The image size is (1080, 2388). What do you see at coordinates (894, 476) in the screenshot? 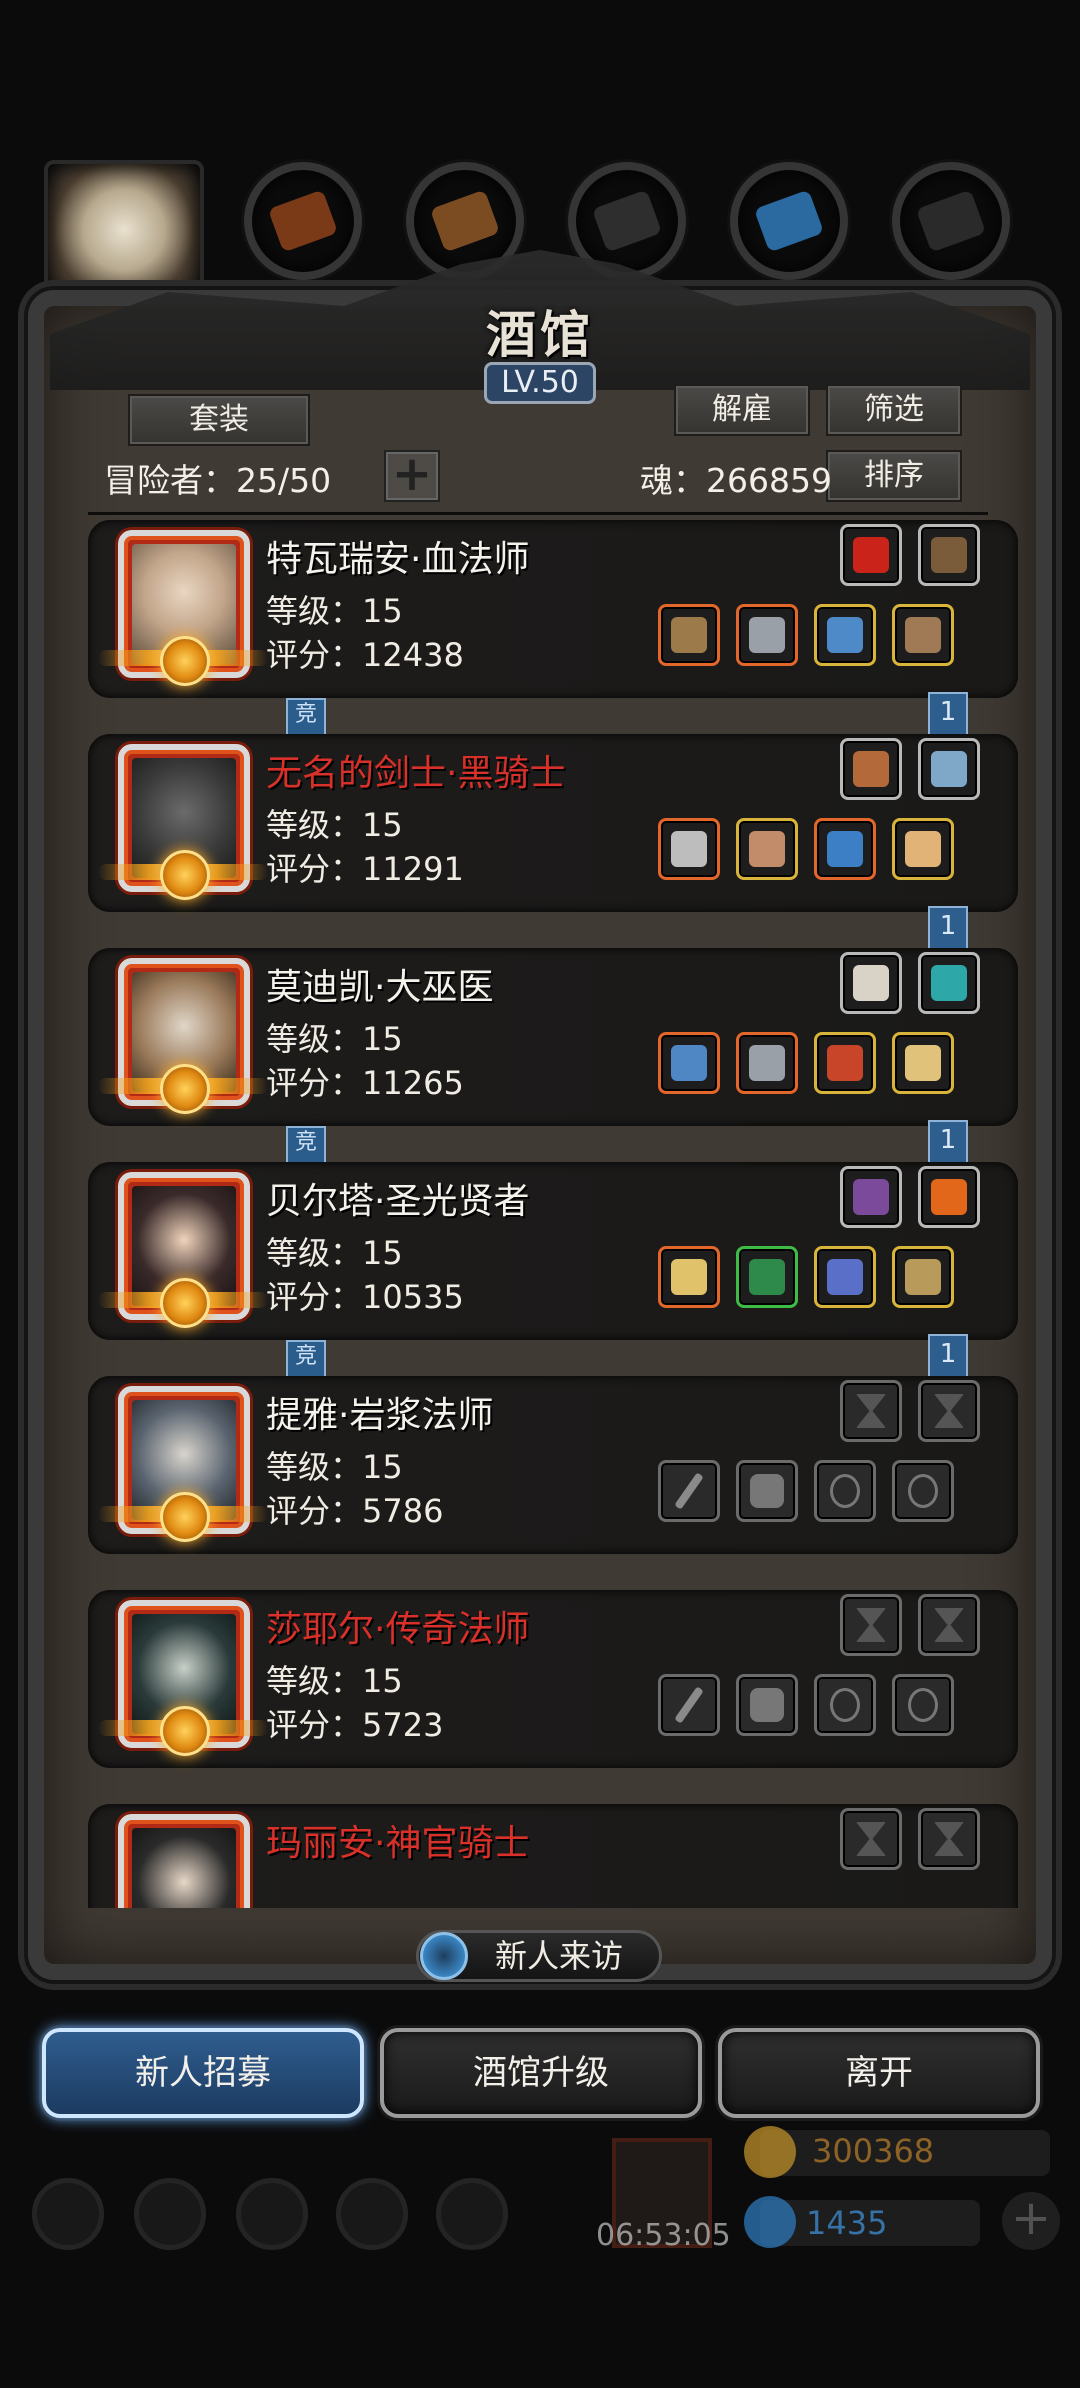
I see `sort-button: 排序` at bounding box center [894, 476].